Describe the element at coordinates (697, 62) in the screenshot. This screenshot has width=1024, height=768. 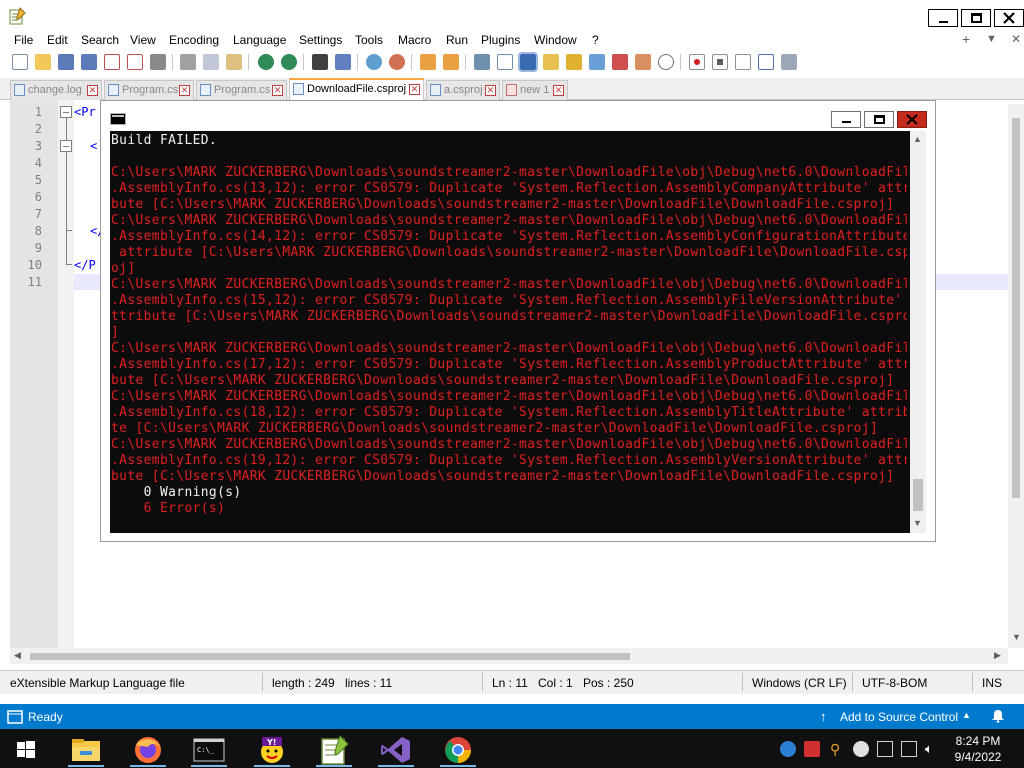
I see `record-macro-icon` at that location.